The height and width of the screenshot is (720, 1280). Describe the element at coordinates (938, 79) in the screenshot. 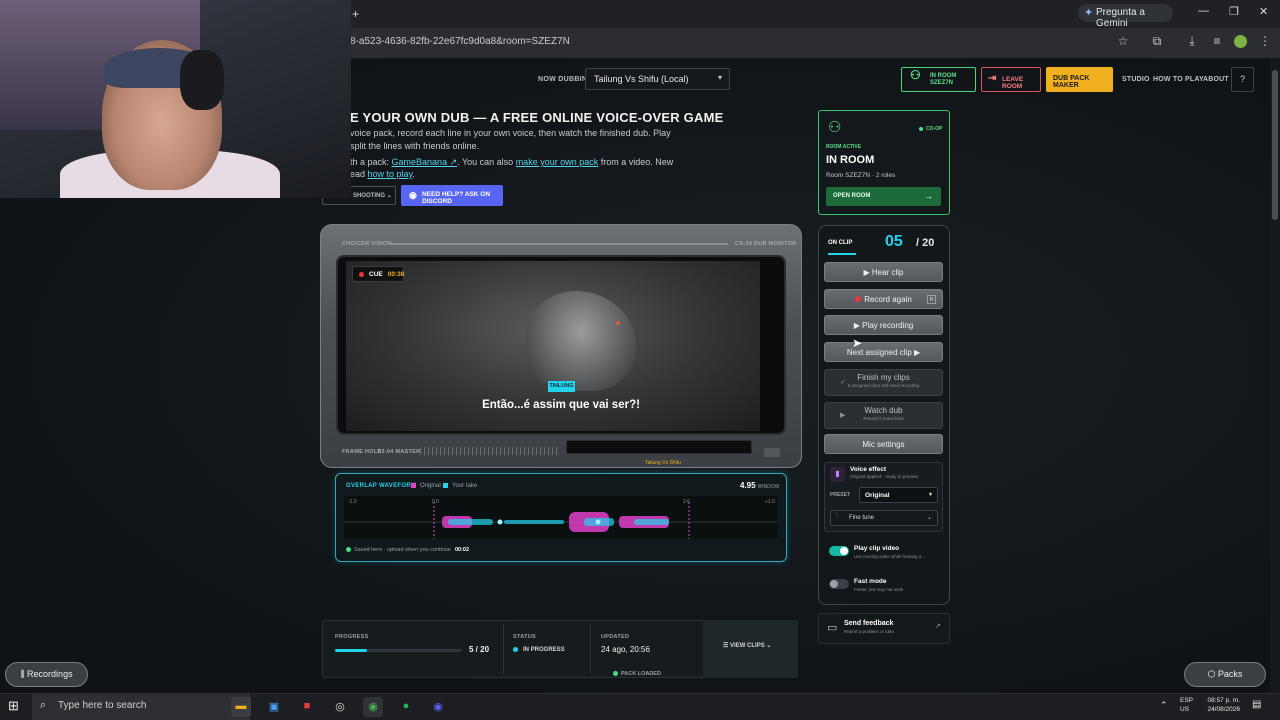

I see `in-room-button: ⚇ IN ROOM SZEZ7N` at that location.